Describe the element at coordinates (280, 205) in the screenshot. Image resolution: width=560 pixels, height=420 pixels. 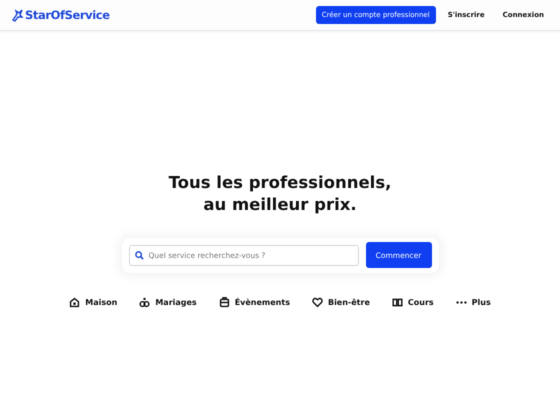
I see `headline: au meilleur prix.` at that location.